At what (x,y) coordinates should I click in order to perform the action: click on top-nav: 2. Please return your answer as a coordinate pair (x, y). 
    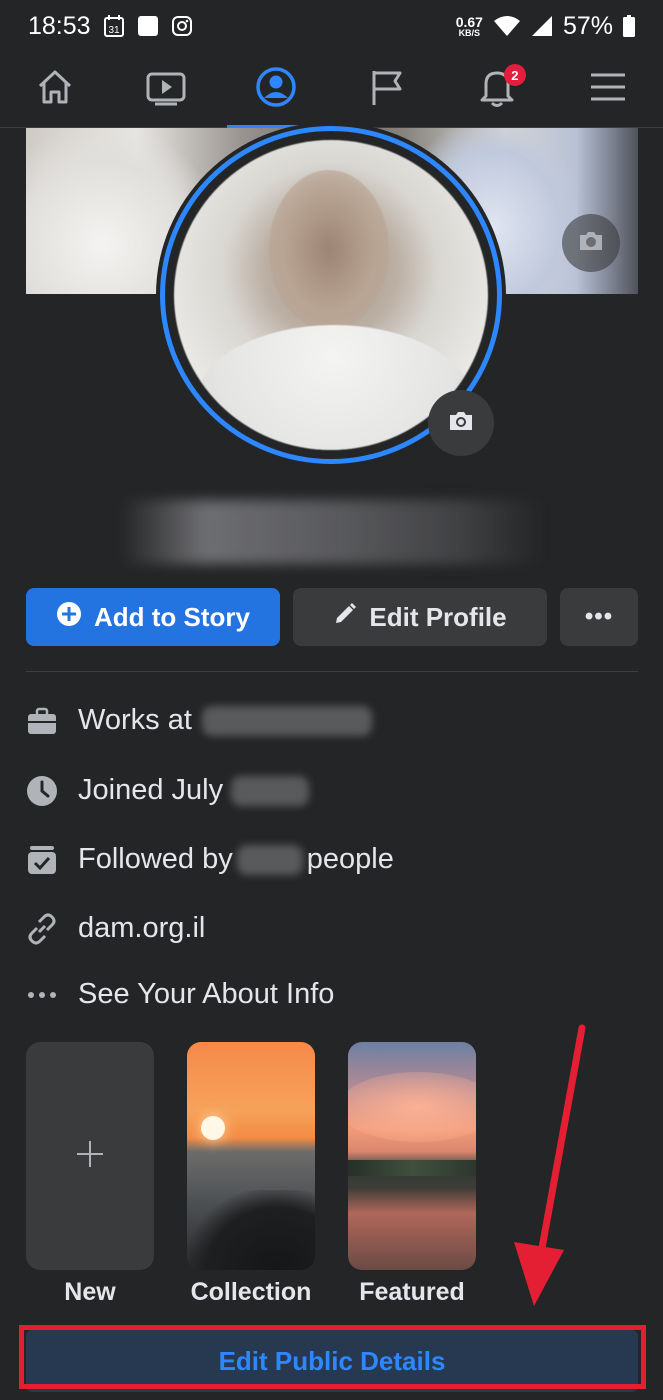
    Looking at the image, I should click on (331, 90).